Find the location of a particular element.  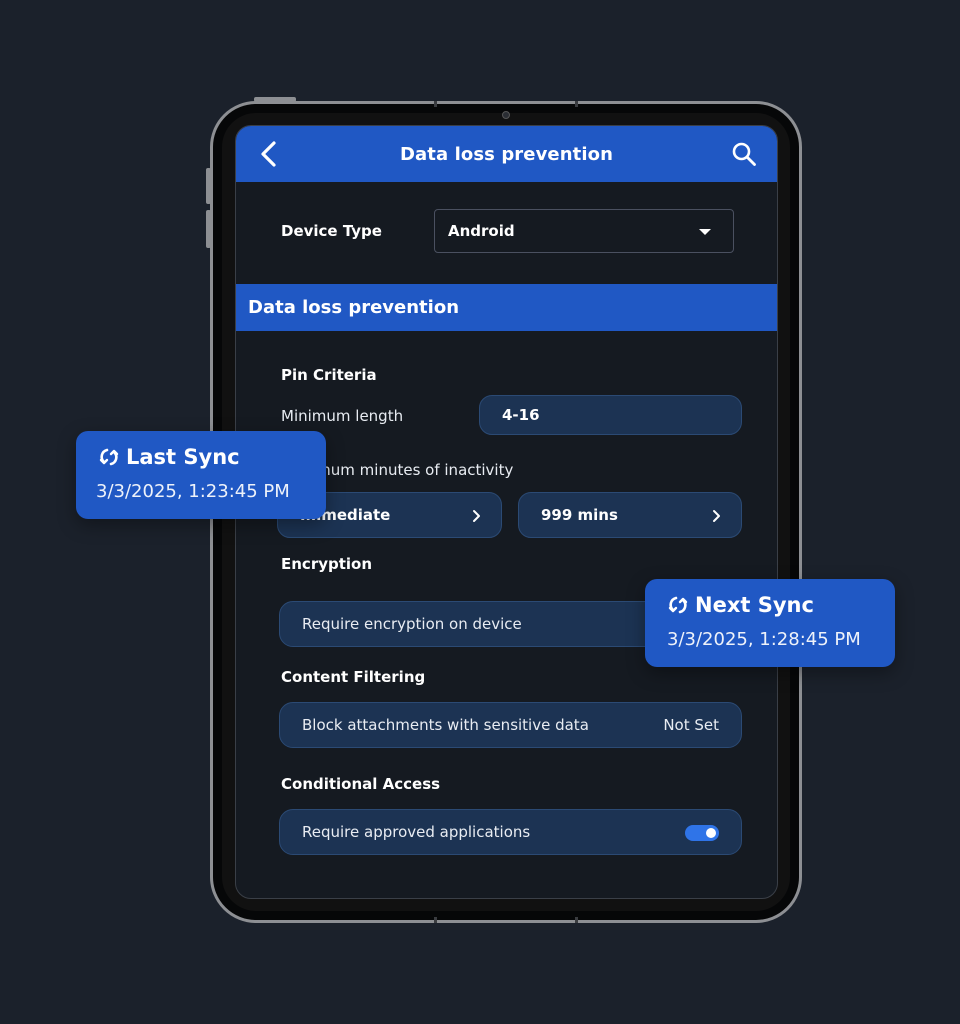

device-type-selected: Android is located at coordinates (481, 231).